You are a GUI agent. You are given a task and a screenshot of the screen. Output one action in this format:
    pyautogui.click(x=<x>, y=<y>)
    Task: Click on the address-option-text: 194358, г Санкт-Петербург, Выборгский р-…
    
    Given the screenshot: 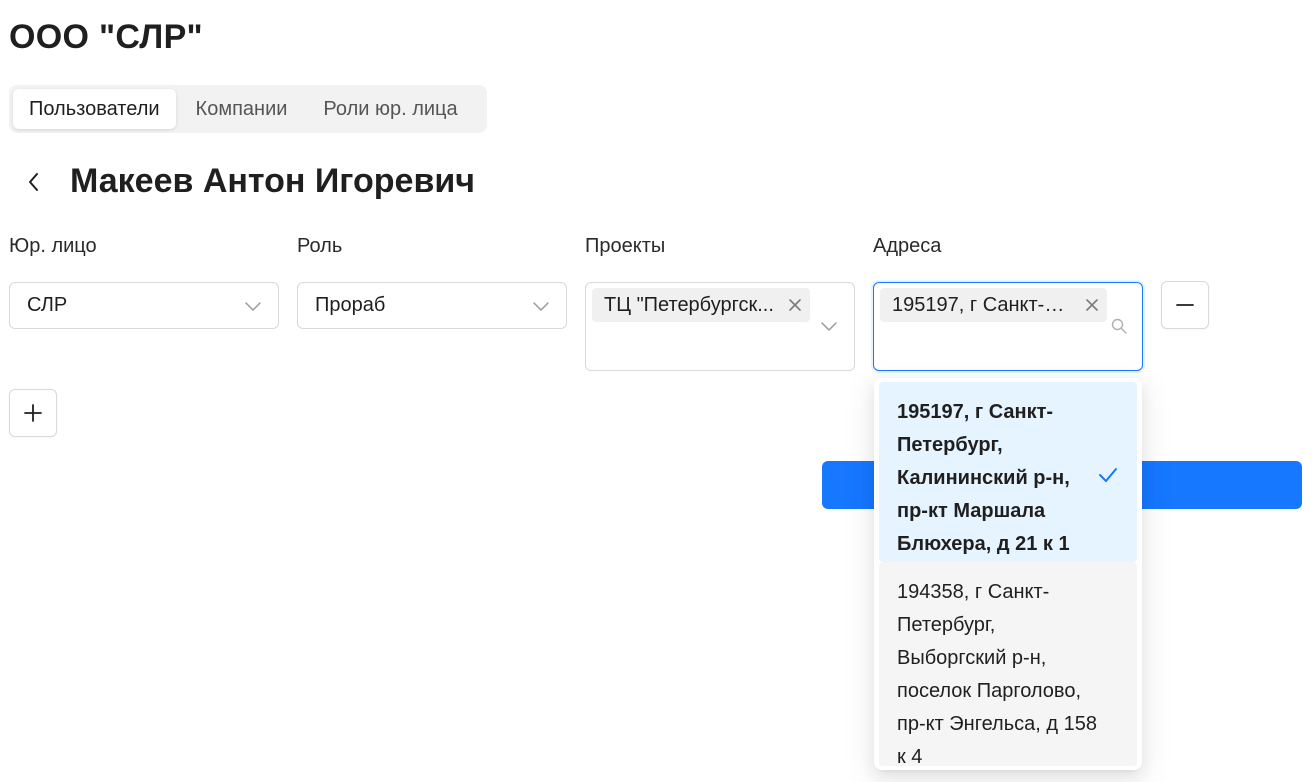 What is the action you would take?
    pyautogui.click(x=997, y=674)
    